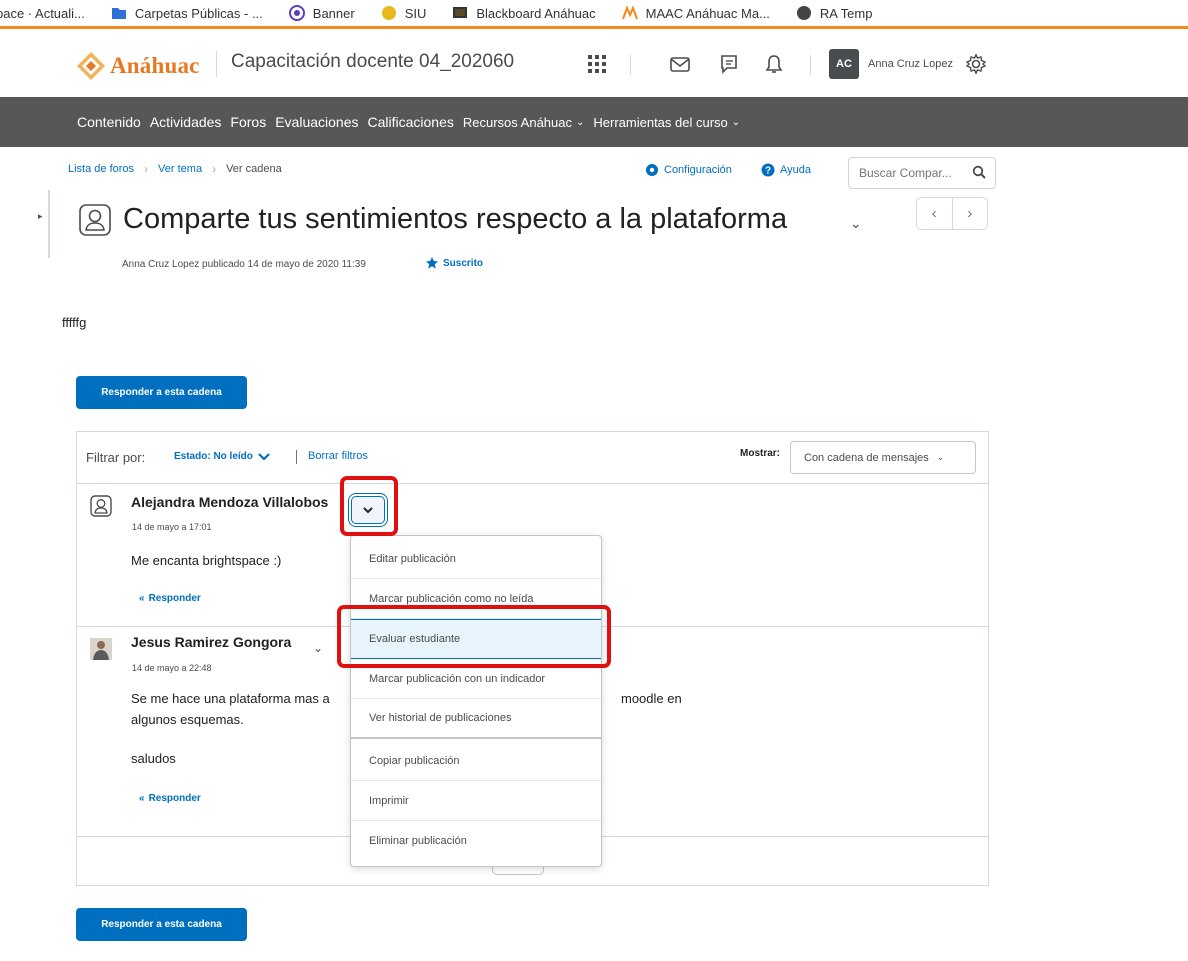 The width and height of the screenshot is (1188, 961). Describe the element at coordinates (909, 173) in the screenshot. I see `search-input` at that location.